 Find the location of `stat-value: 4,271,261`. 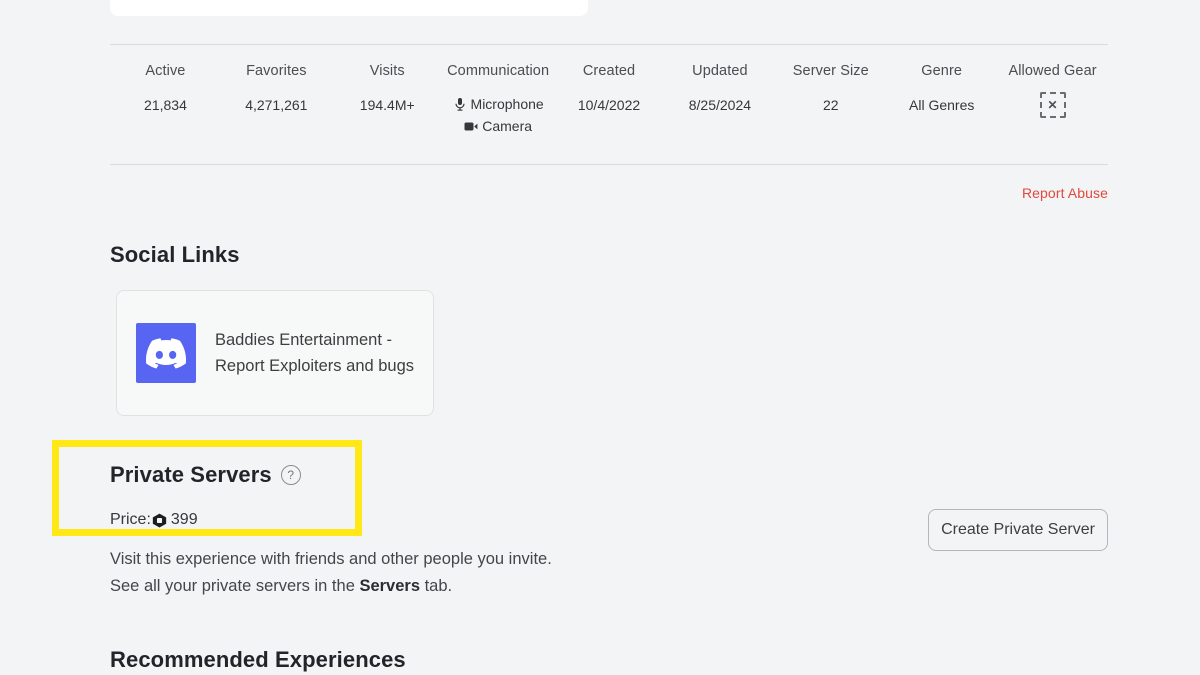

stat-value: 4,271,261 is located at coordinates (276, 105).